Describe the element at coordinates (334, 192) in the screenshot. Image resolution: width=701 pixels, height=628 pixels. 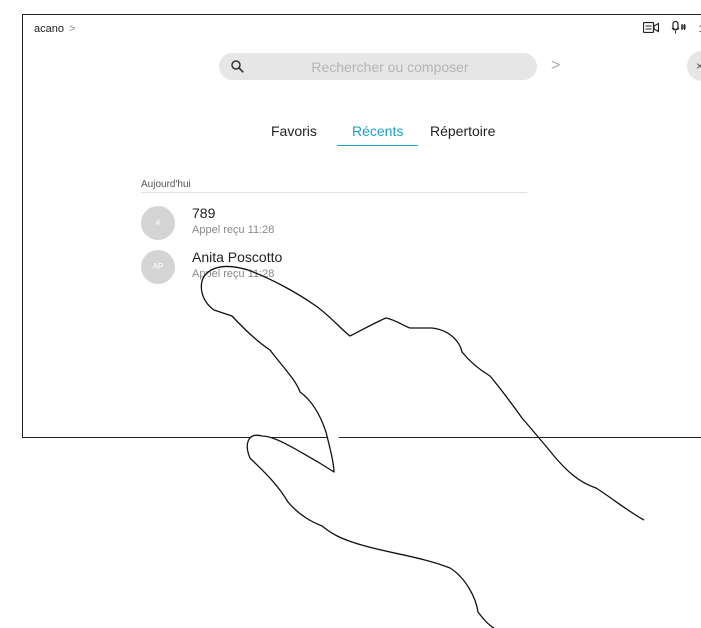
I see `divider` at that location.